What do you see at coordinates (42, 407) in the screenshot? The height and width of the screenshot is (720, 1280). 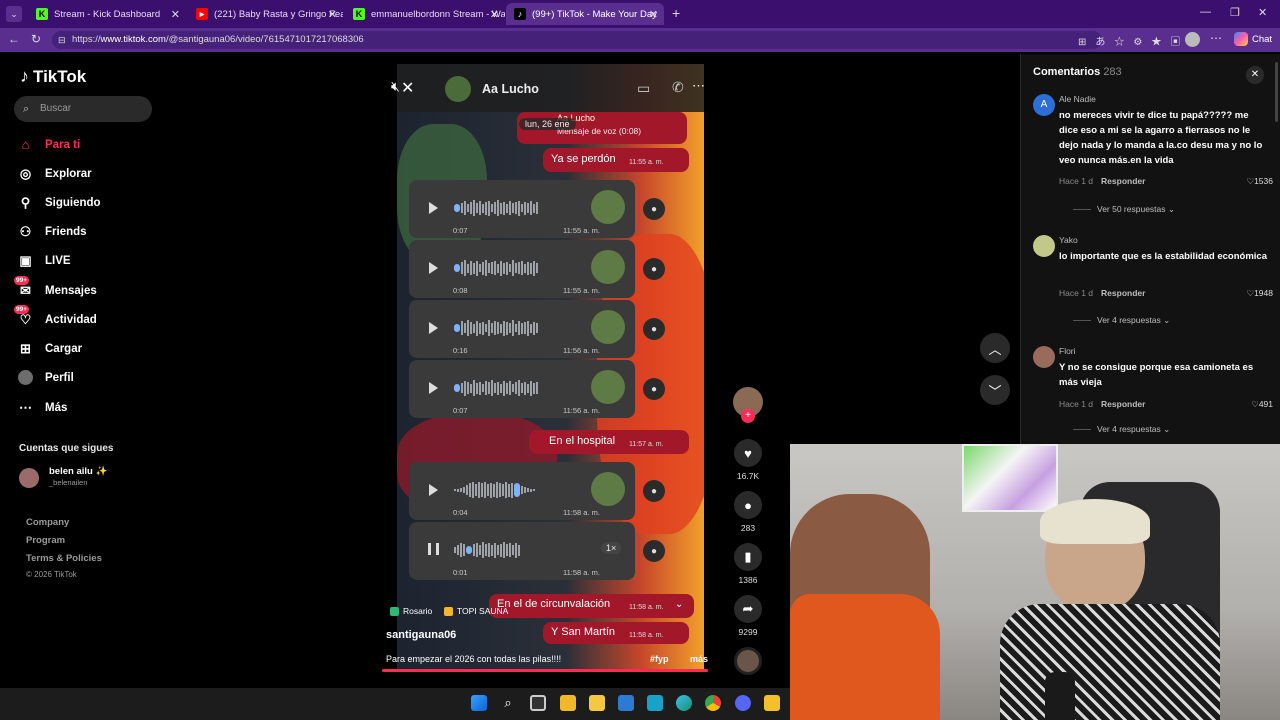 I see `sidebar-item-mas: ⋯ Más` at bounding box center [42, 407].